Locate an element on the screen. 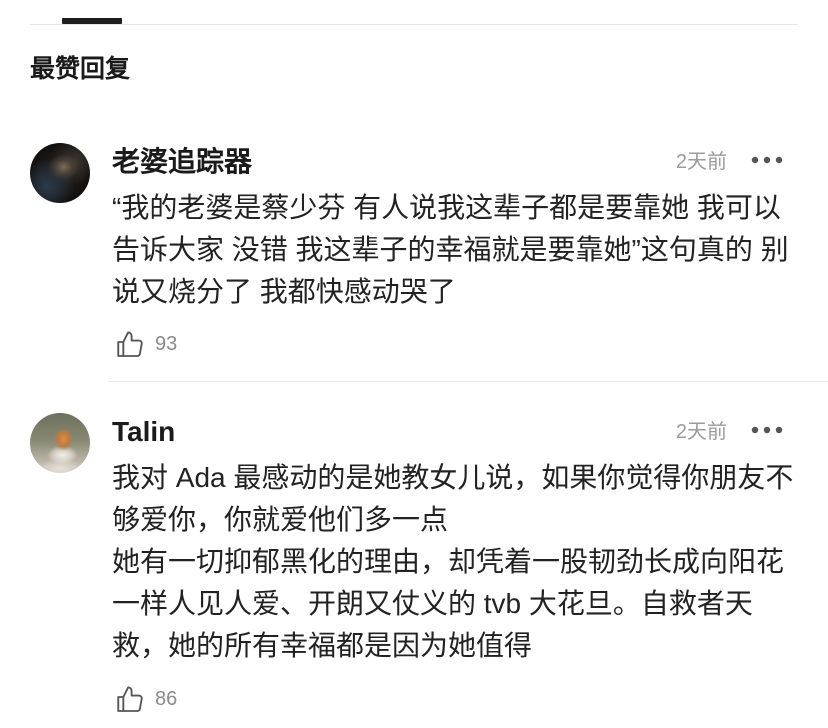 The image size is (828, 728). like-count: 93 is located at coordinates (166, 344).